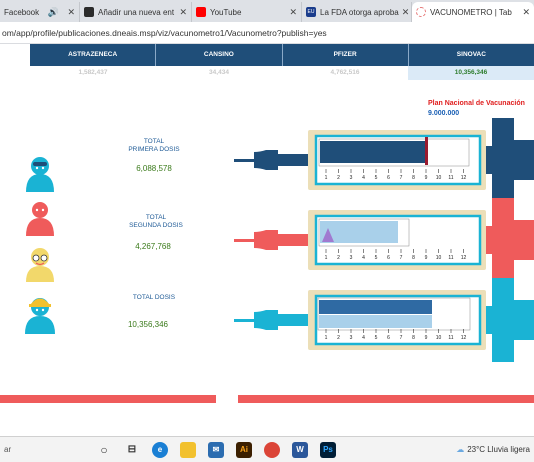 This screenshot has height=462, width=534. What do you see at coordinates (153, 246) in the screenshot?
I see `second-dose-value: 4,267,768` at bounding box center [153, 246].